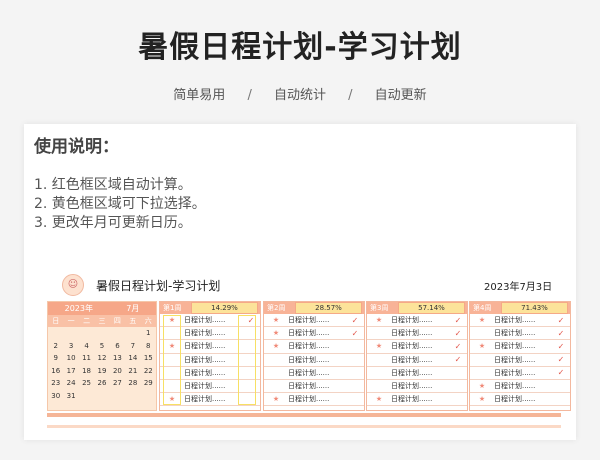  Describe the element at coordinates (70, 346) in the screenshot. I see `calendar-day: 3` at that location.